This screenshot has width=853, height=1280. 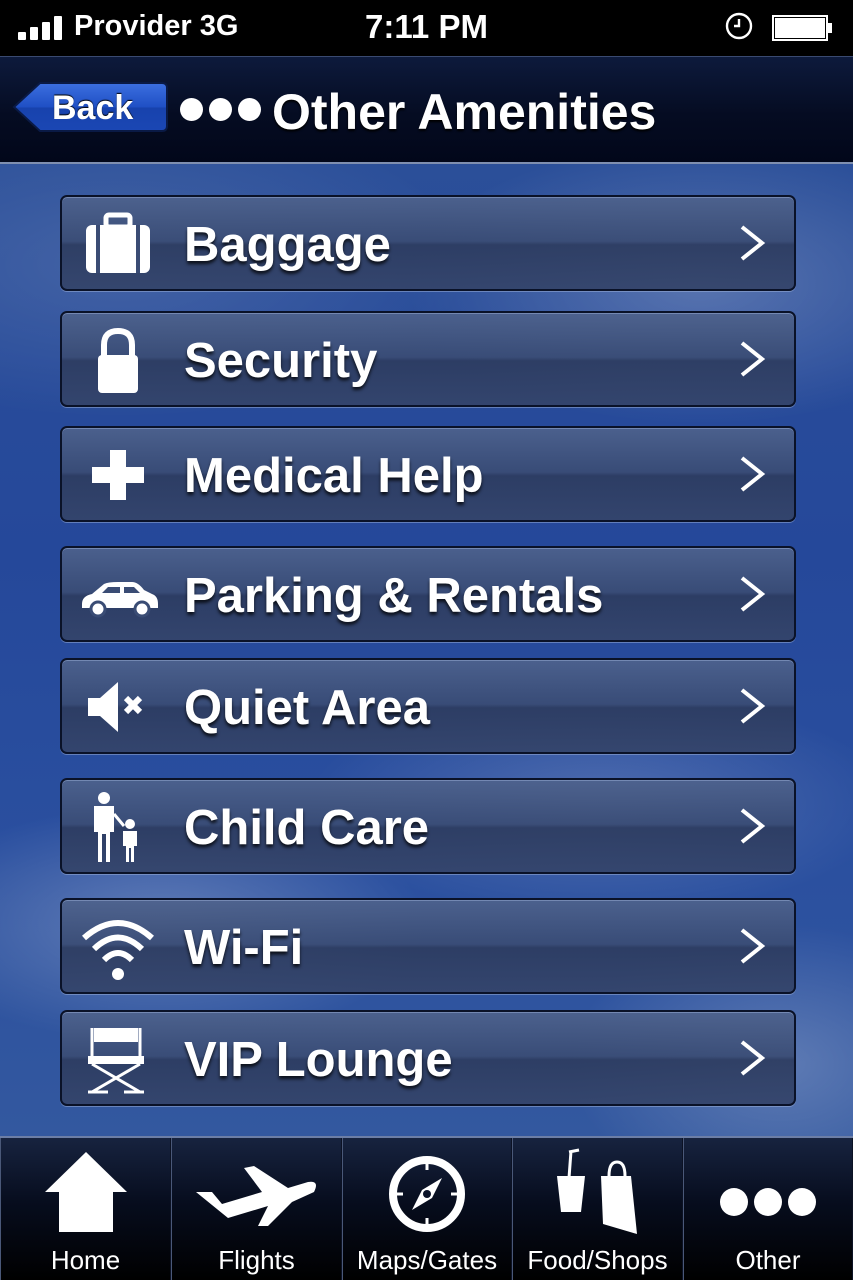 I want to click on parent-child-icon, so click(x=118, y=827).